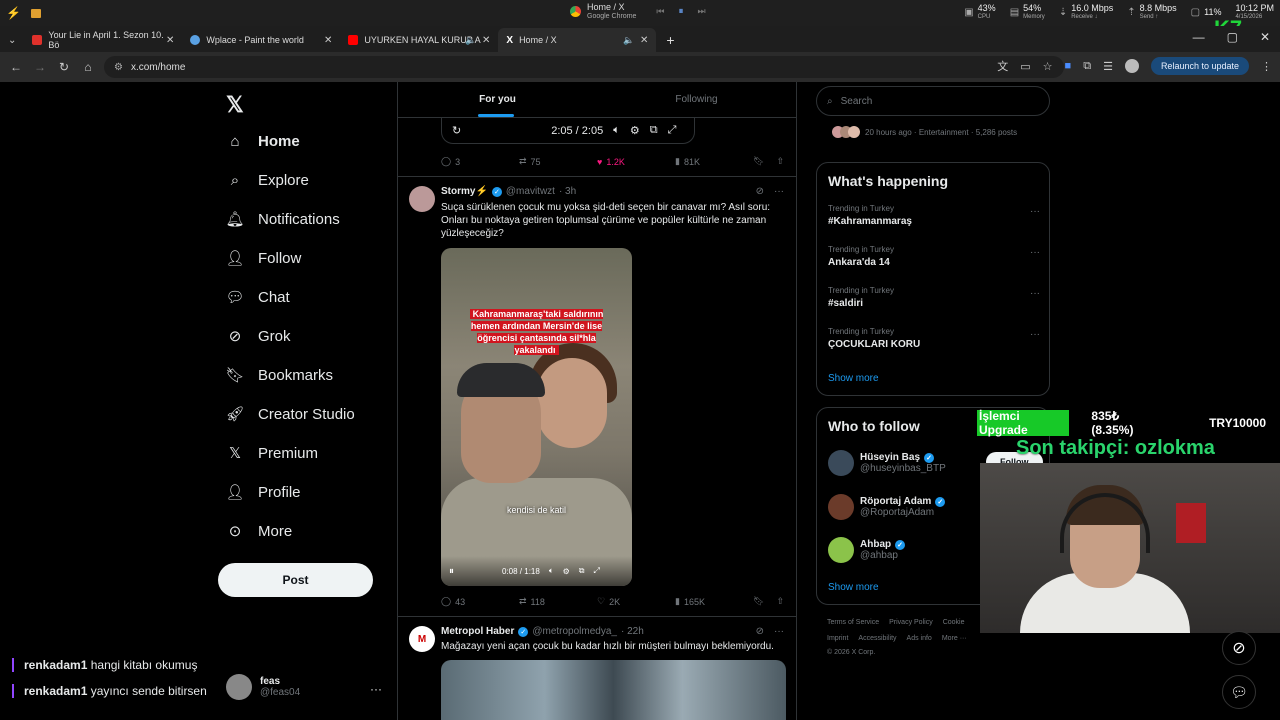  Describe the element at coordinates (480, 161) in the screenshot. I see `reply-button: ◯ 3` at that location.